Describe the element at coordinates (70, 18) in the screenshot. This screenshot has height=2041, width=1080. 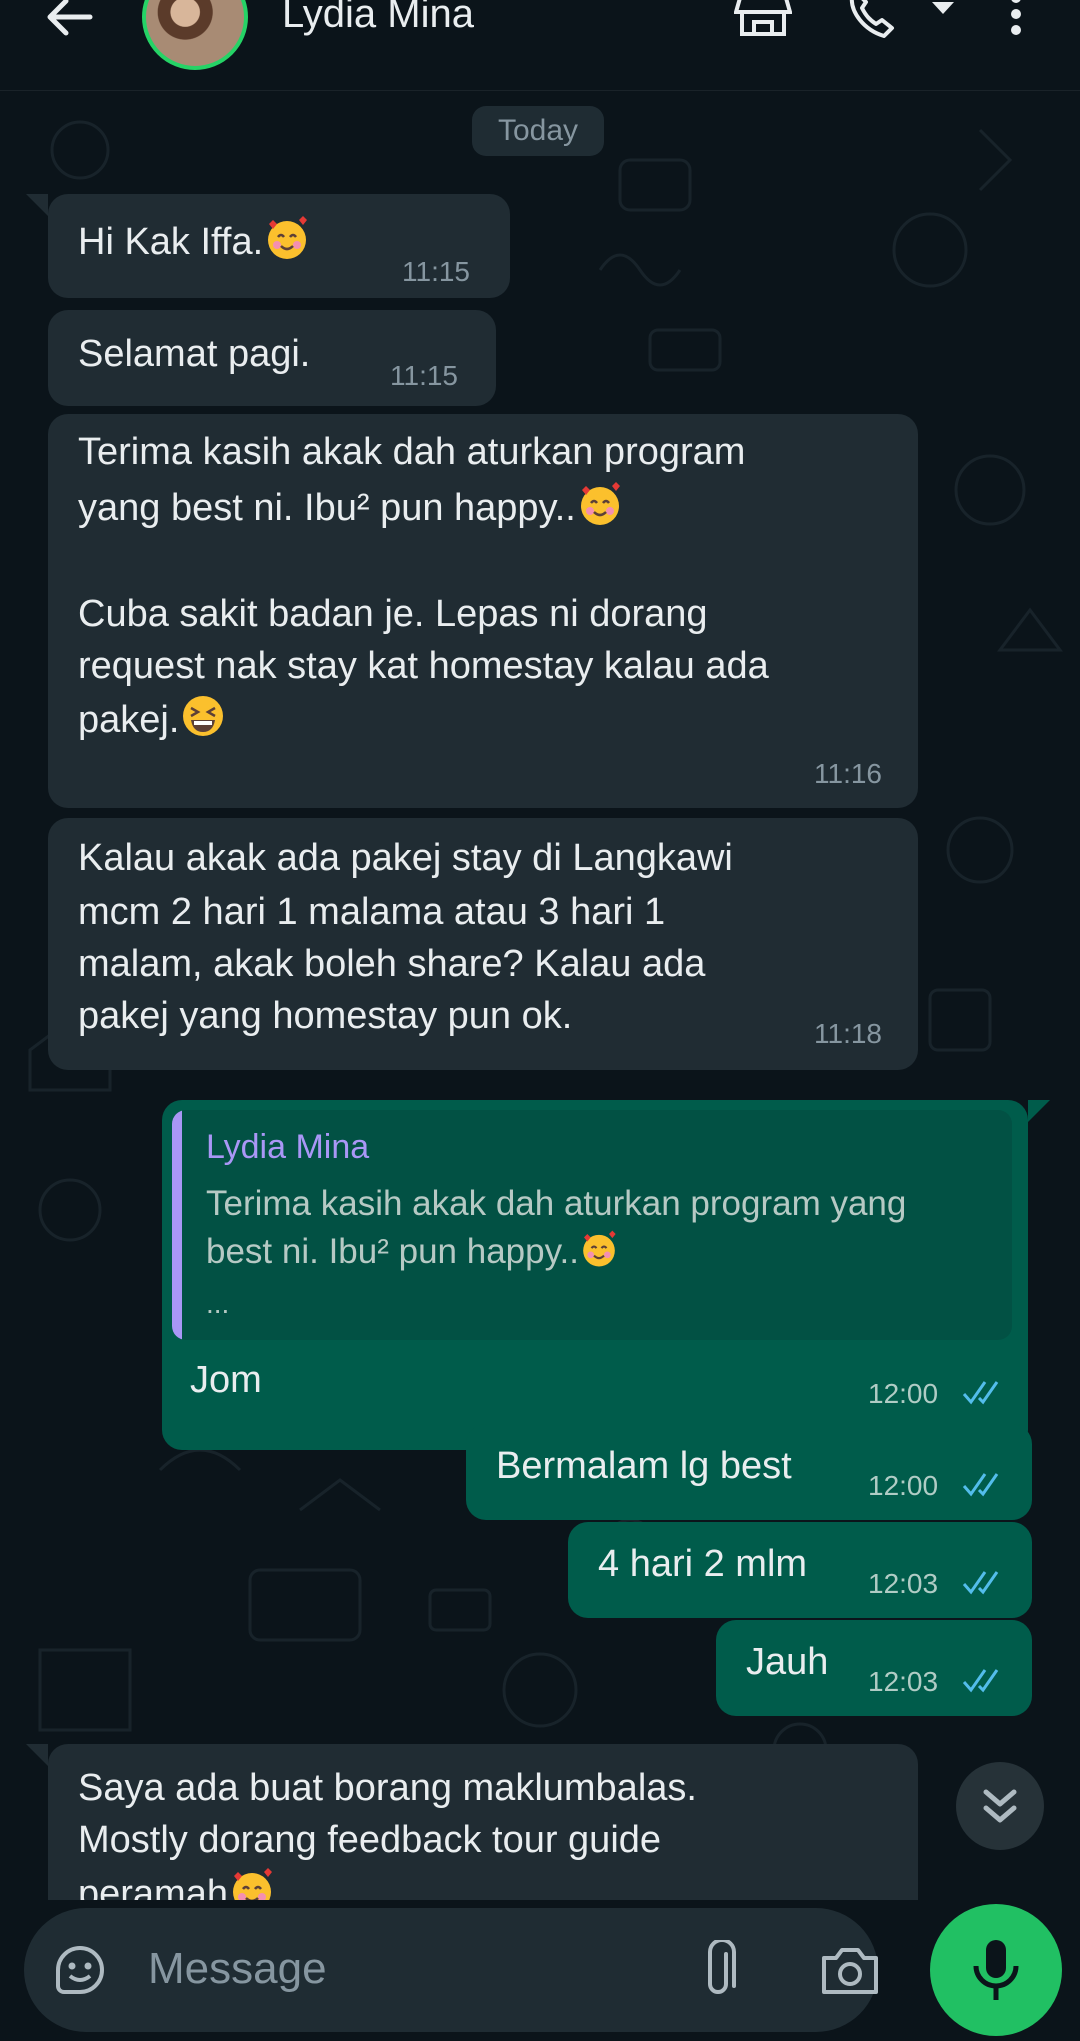
I see `arrow-left-icon` at that location.